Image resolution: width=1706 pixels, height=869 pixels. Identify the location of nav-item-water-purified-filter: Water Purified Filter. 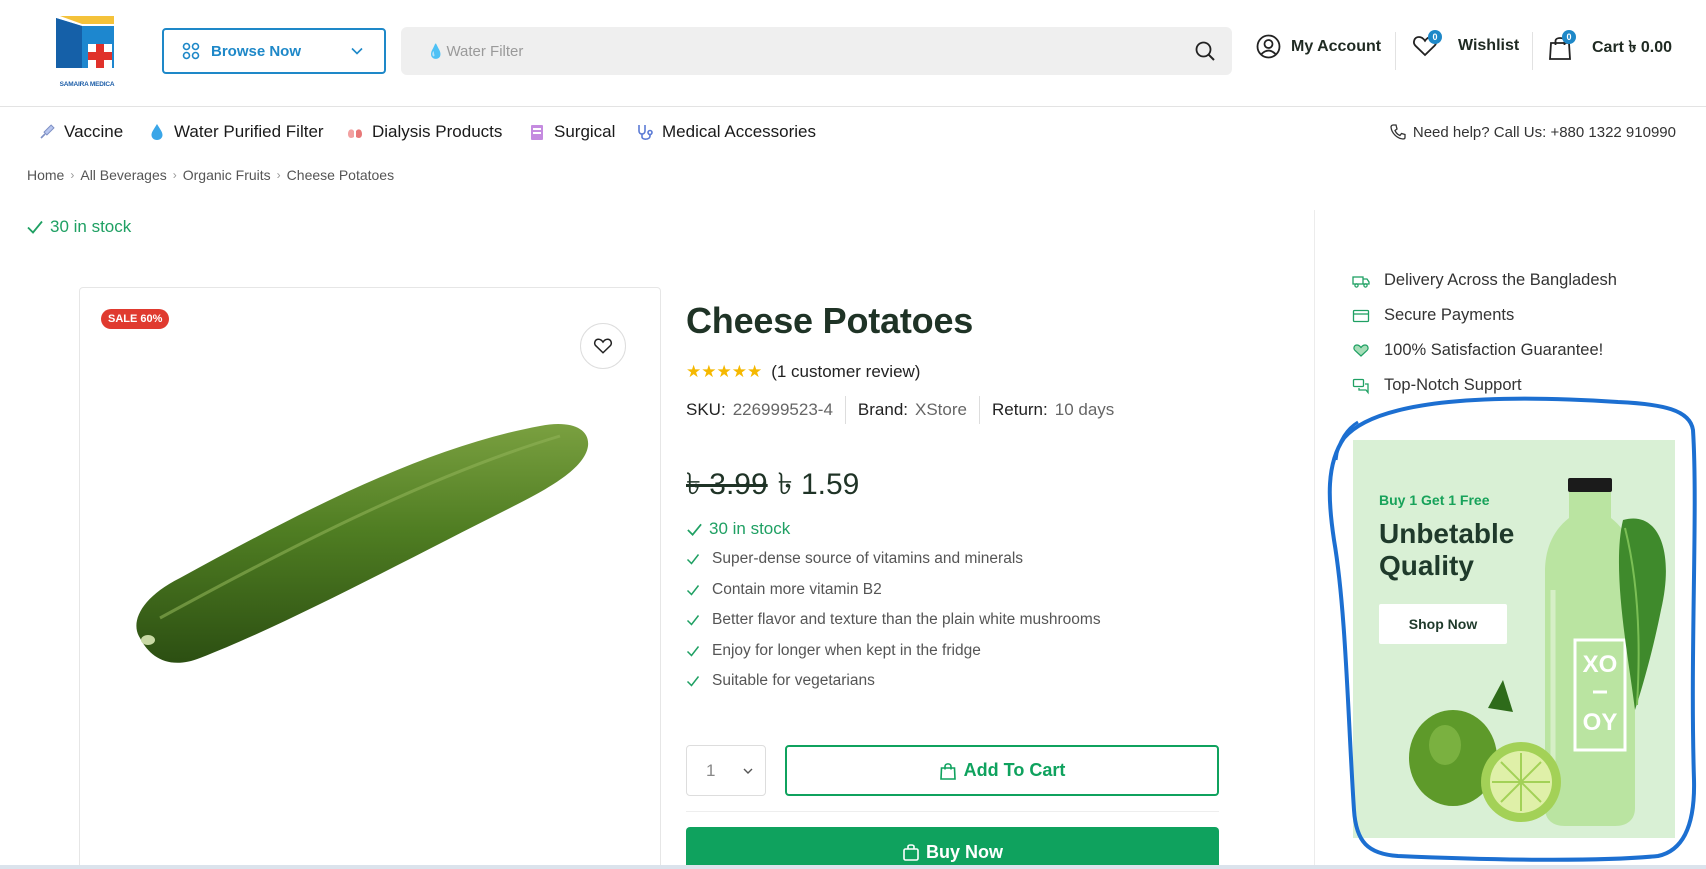
(236, 132).